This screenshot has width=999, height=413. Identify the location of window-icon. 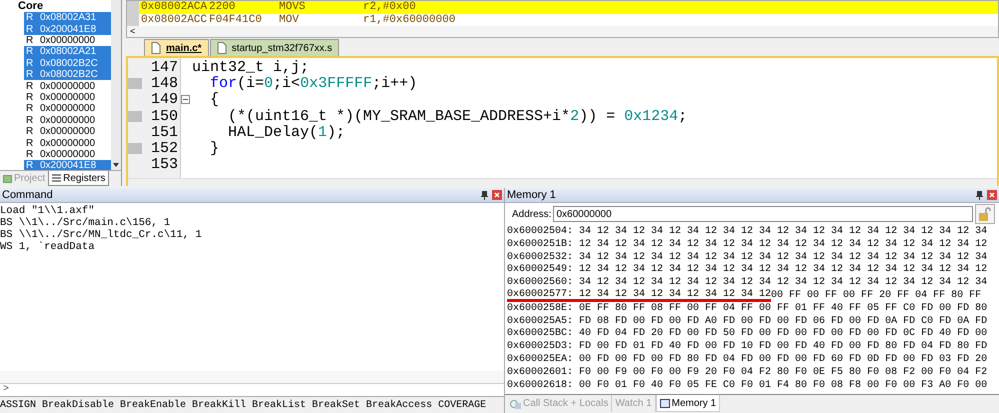
(665, 403).